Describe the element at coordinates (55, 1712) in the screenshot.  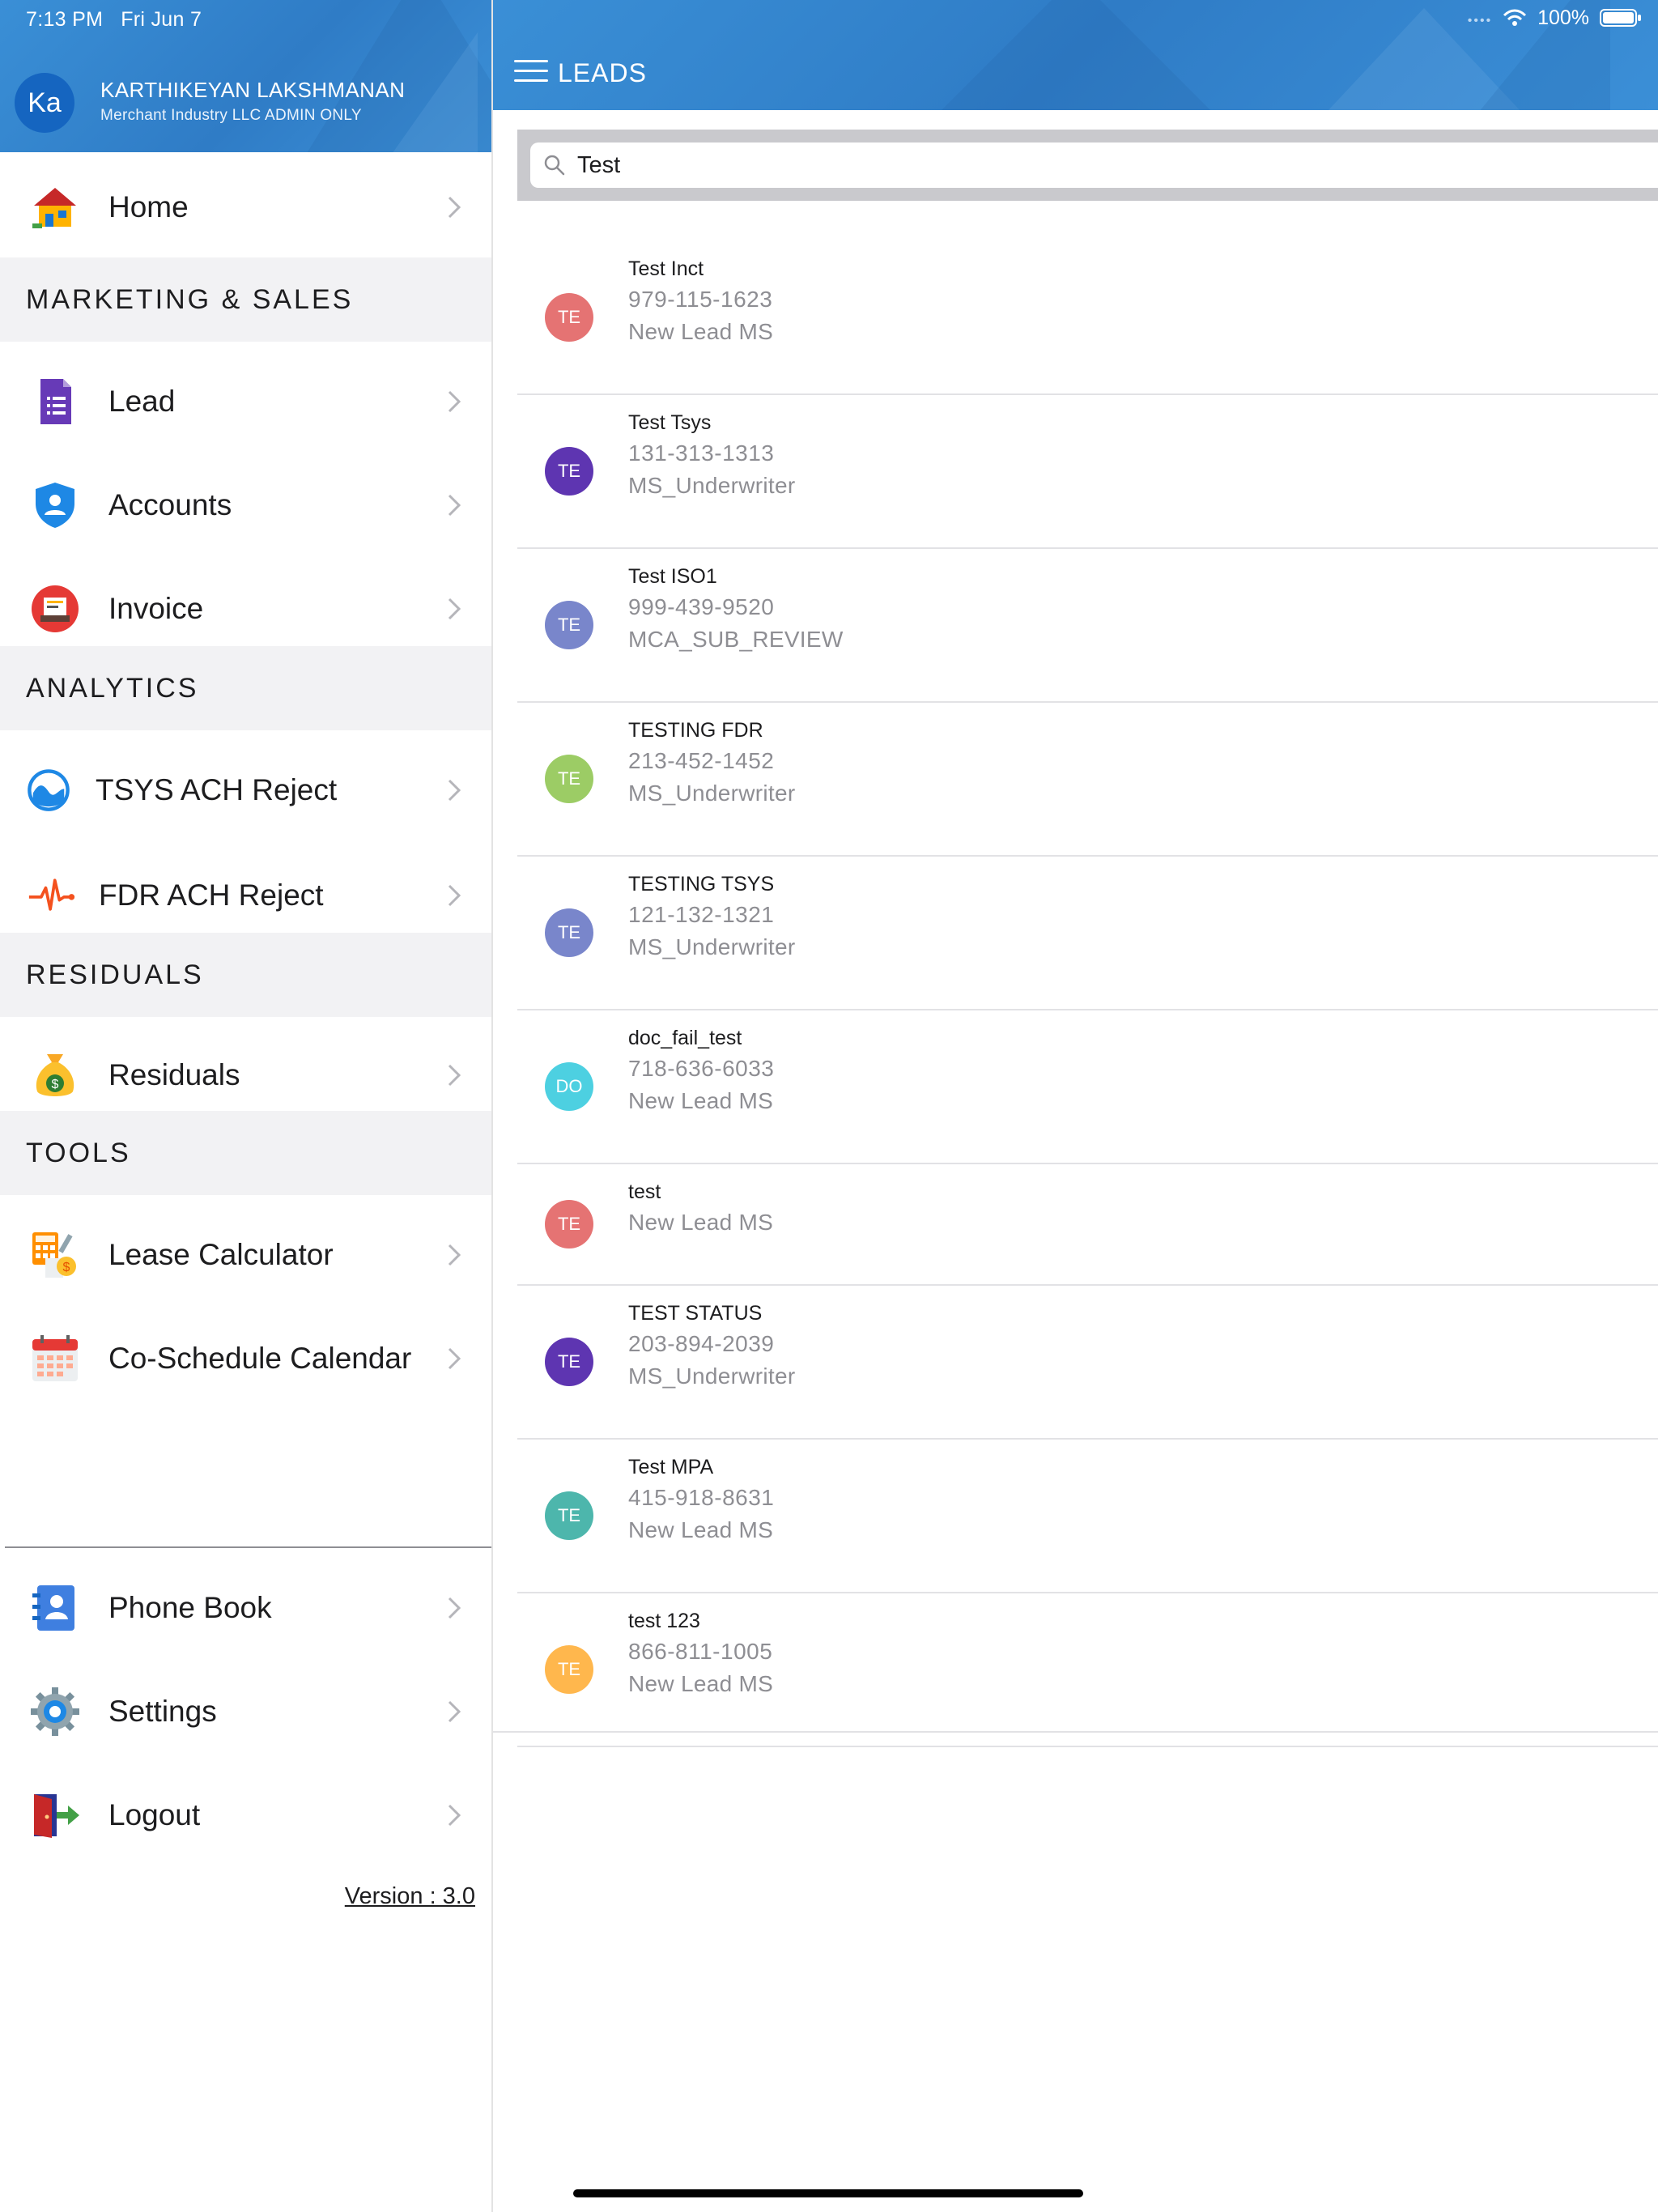
I see `gear-icon` at that location.